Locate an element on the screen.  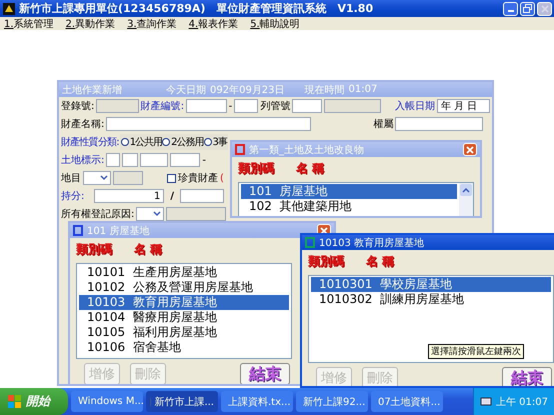
menu-item: 4.報表作業 is located at coordinates (213, 23).